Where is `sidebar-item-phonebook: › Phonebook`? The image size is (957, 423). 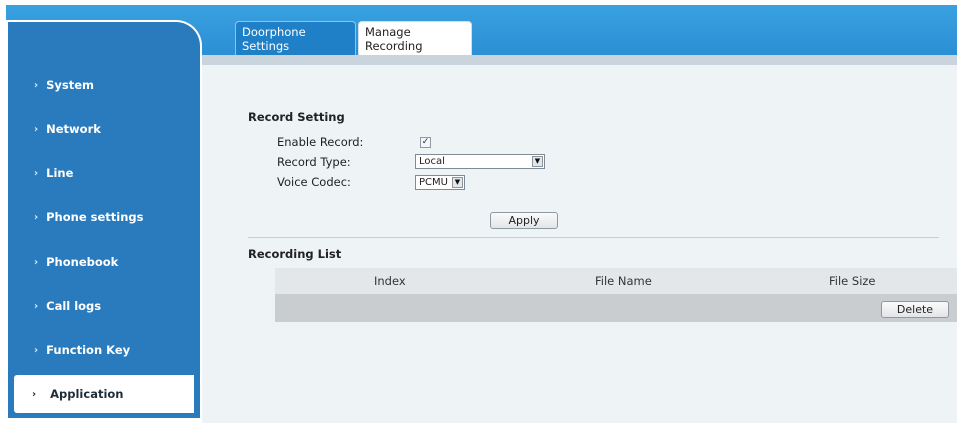
sidebar-item-phonebook: › Phonebook is located at coordinates (104, 262).